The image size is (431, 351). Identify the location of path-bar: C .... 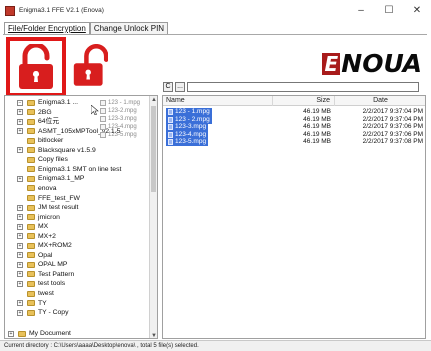
(291, 86).